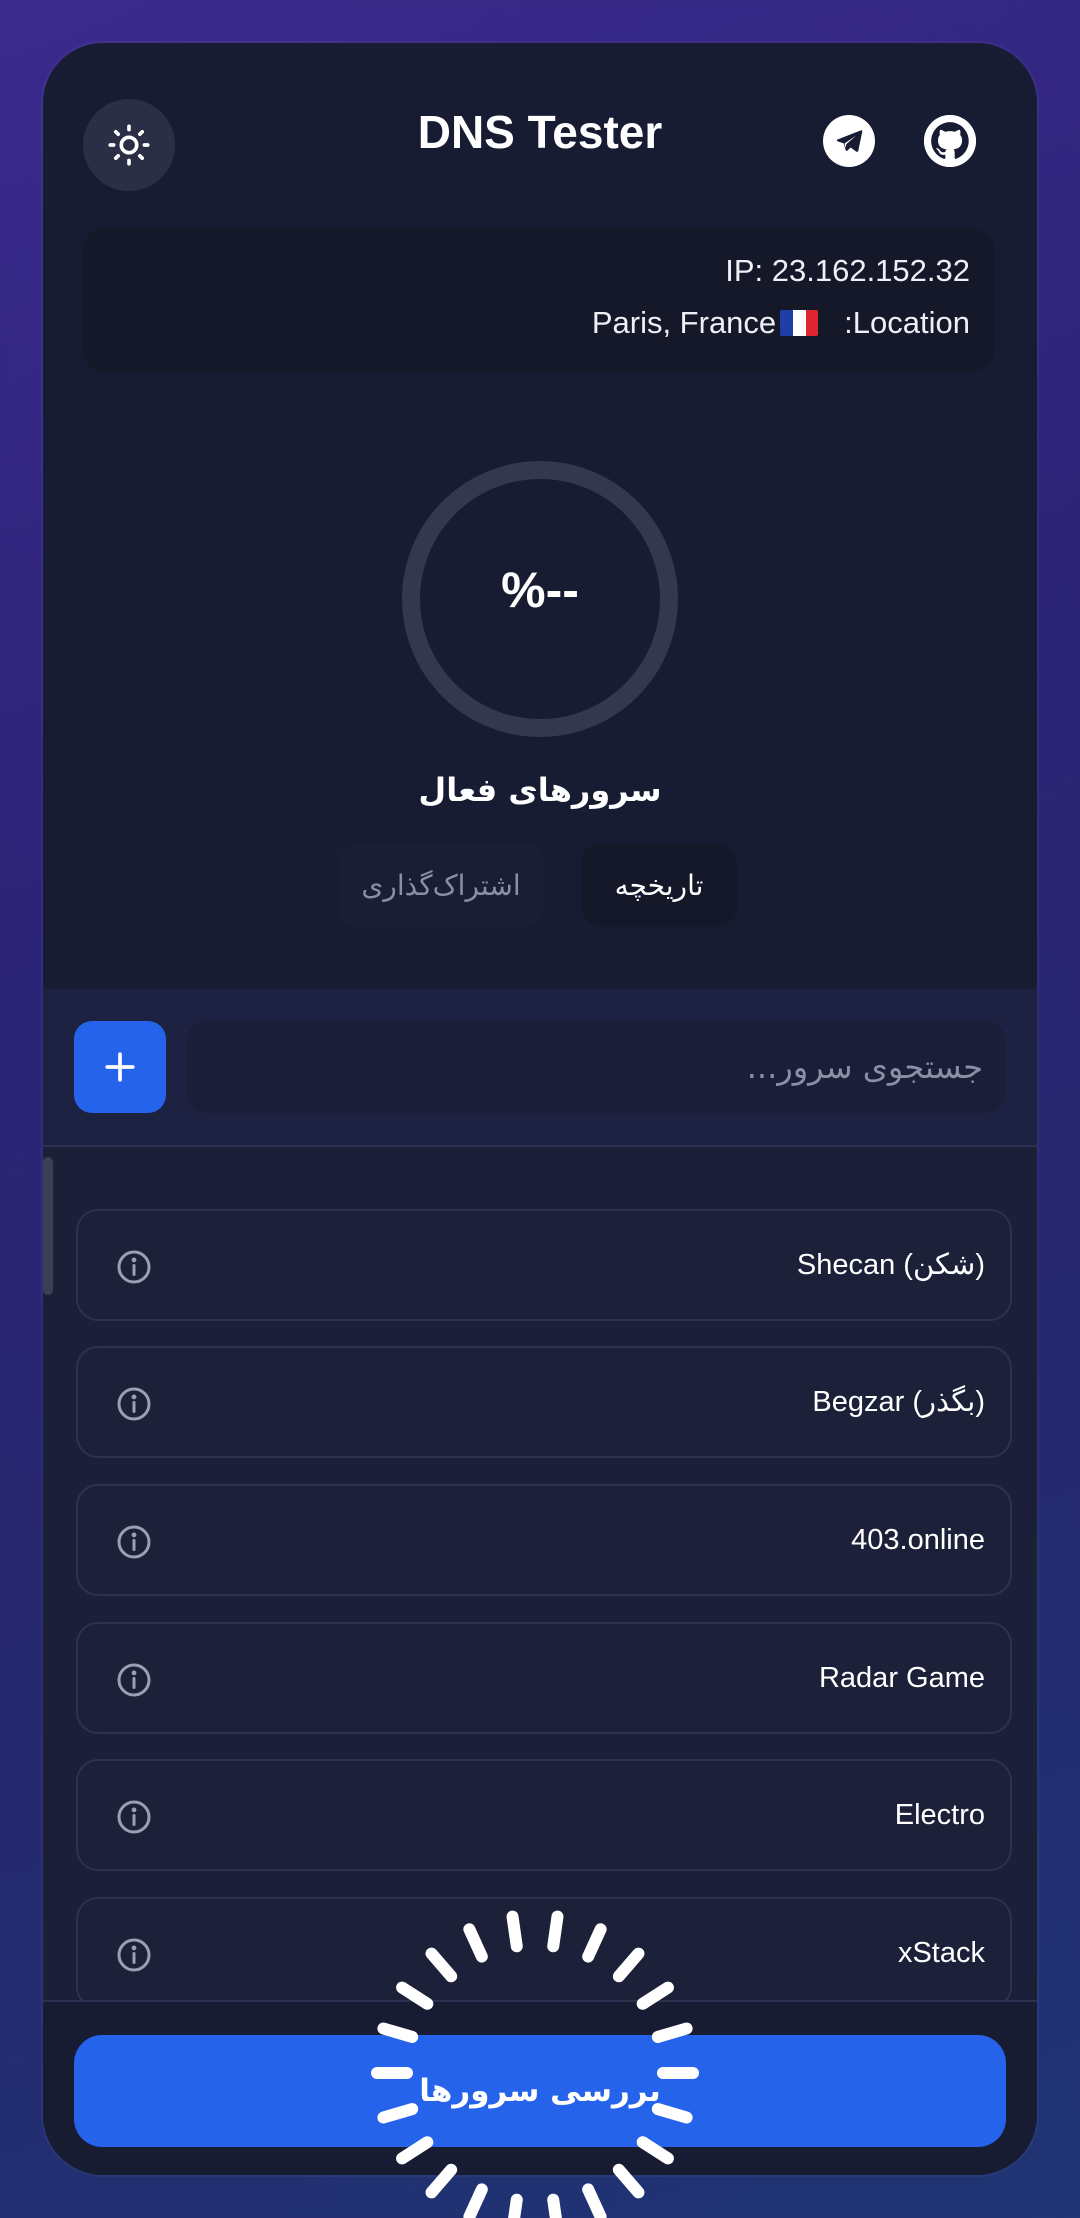 The height and width of the screenshot is (2218, 1080). I want to click on plus-icon, so click(120, 1067).